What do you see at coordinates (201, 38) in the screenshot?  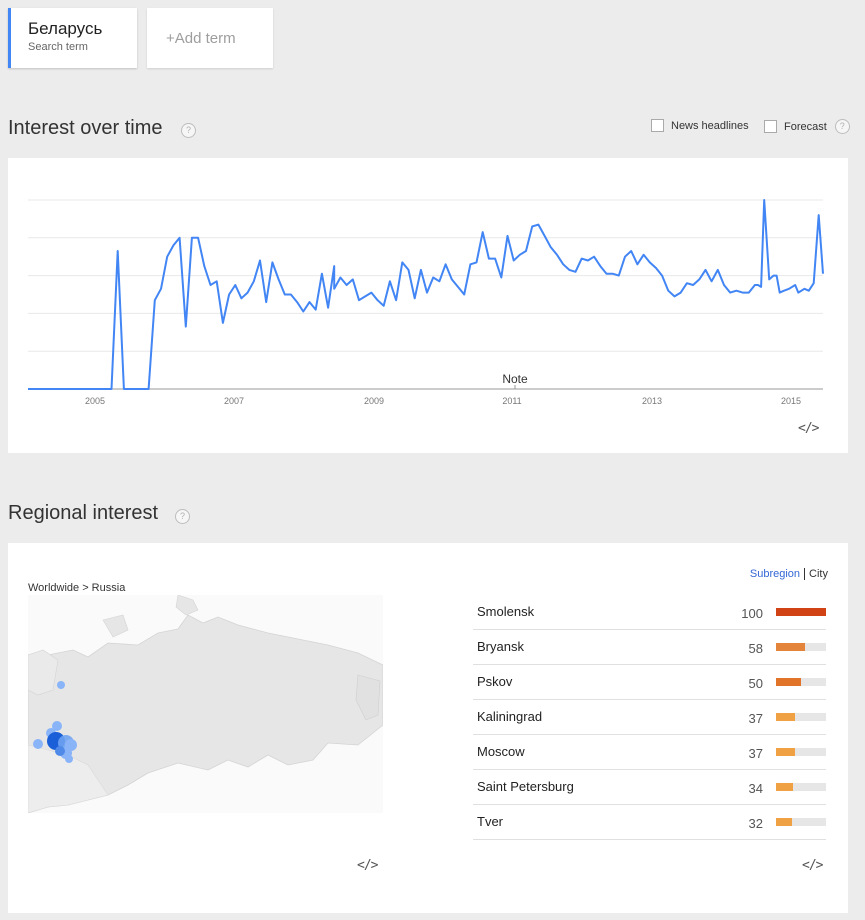 I see `add-term-label: +Add term` at bounding box center [201, 38].